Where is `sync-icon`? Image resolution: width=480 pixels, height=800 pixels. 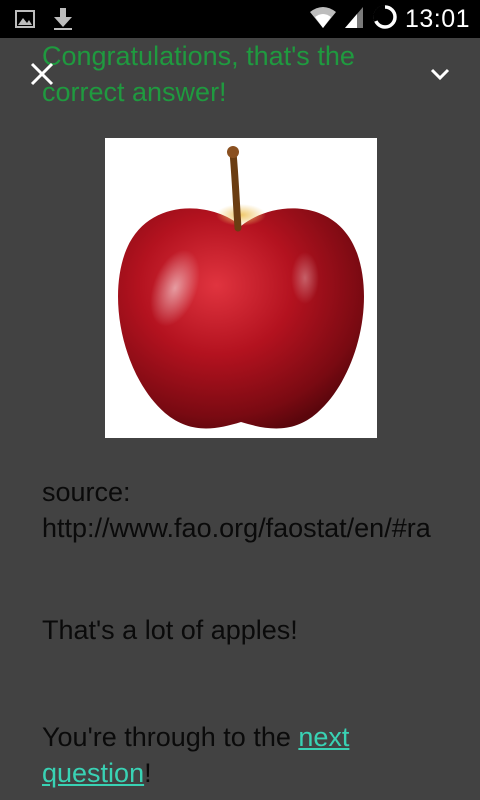 sync-icon is located at coordinates (385, 19).